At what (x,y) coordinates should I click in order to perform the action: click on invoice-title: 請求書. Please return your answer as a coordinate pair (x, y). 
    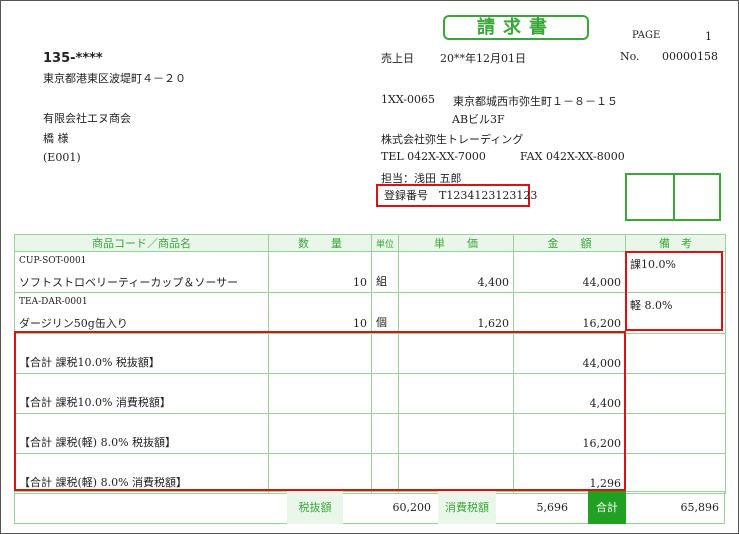
    Looking at the image, I should click on (516, 27).